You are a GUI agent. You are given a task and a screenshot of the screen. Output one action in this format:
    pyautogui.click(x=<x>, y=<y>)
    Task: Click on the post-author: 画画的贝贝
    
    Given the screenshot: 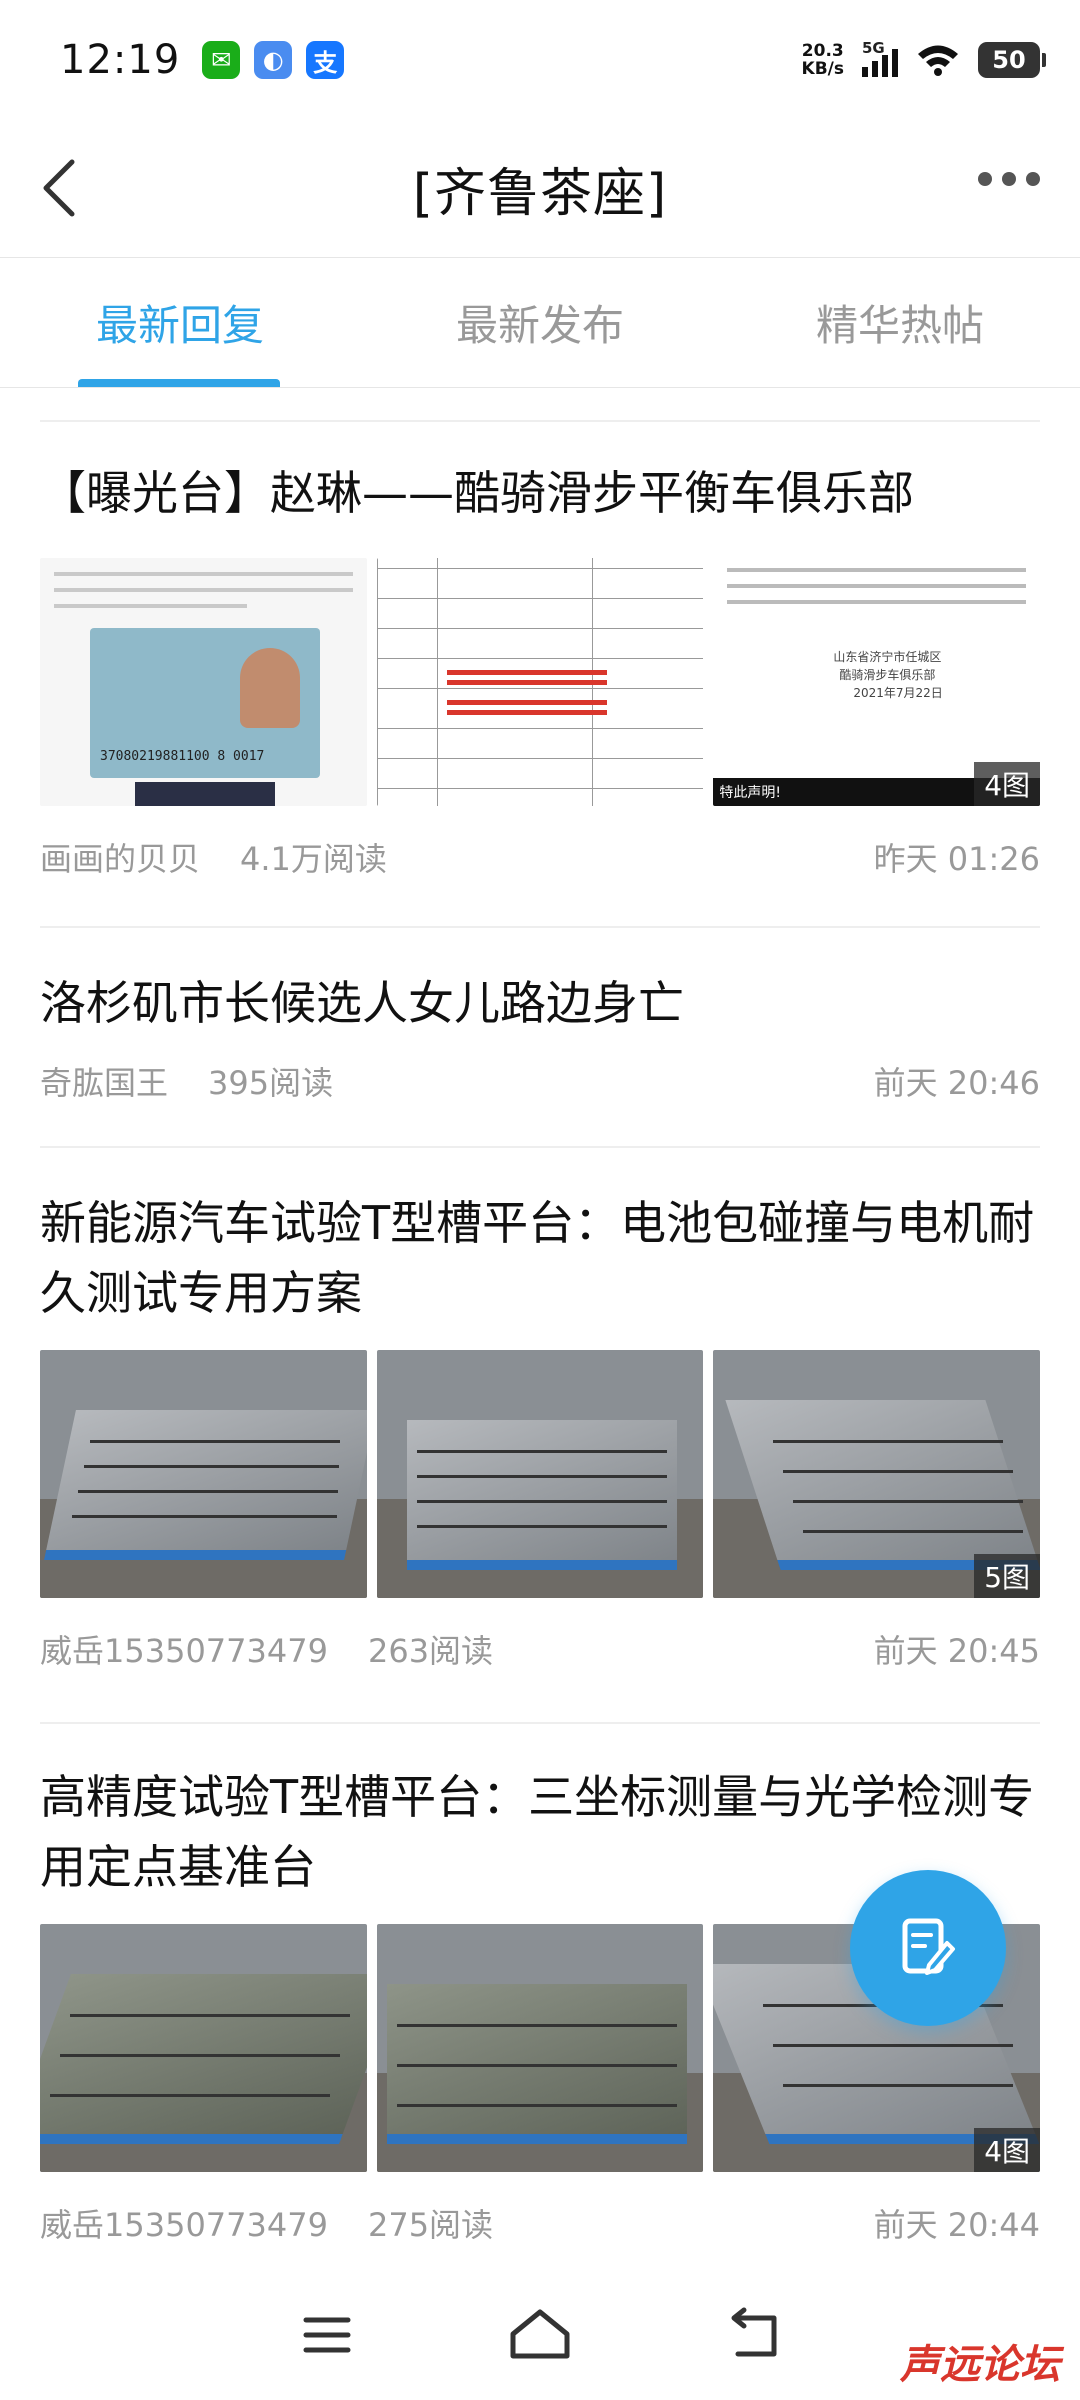 What is the action you would take?
    pyautogui.click(x=120, y=857)
    